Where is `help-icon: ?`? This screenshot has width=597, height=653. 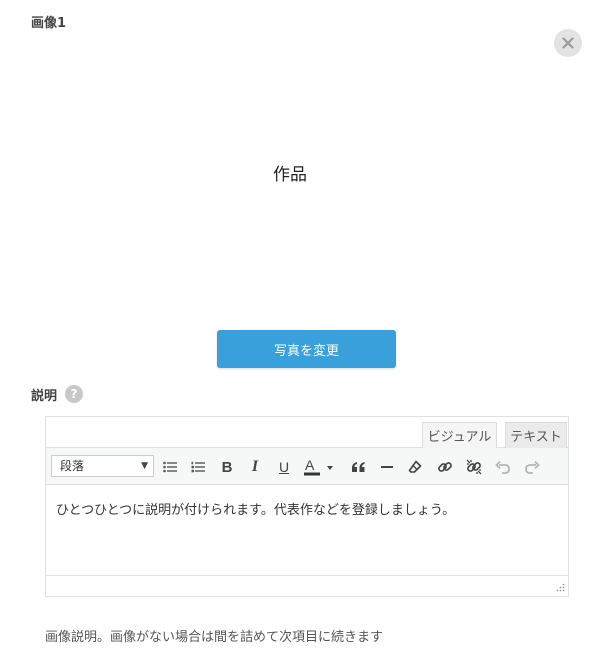
help-icon: ? is located at coordinates (74, 394).